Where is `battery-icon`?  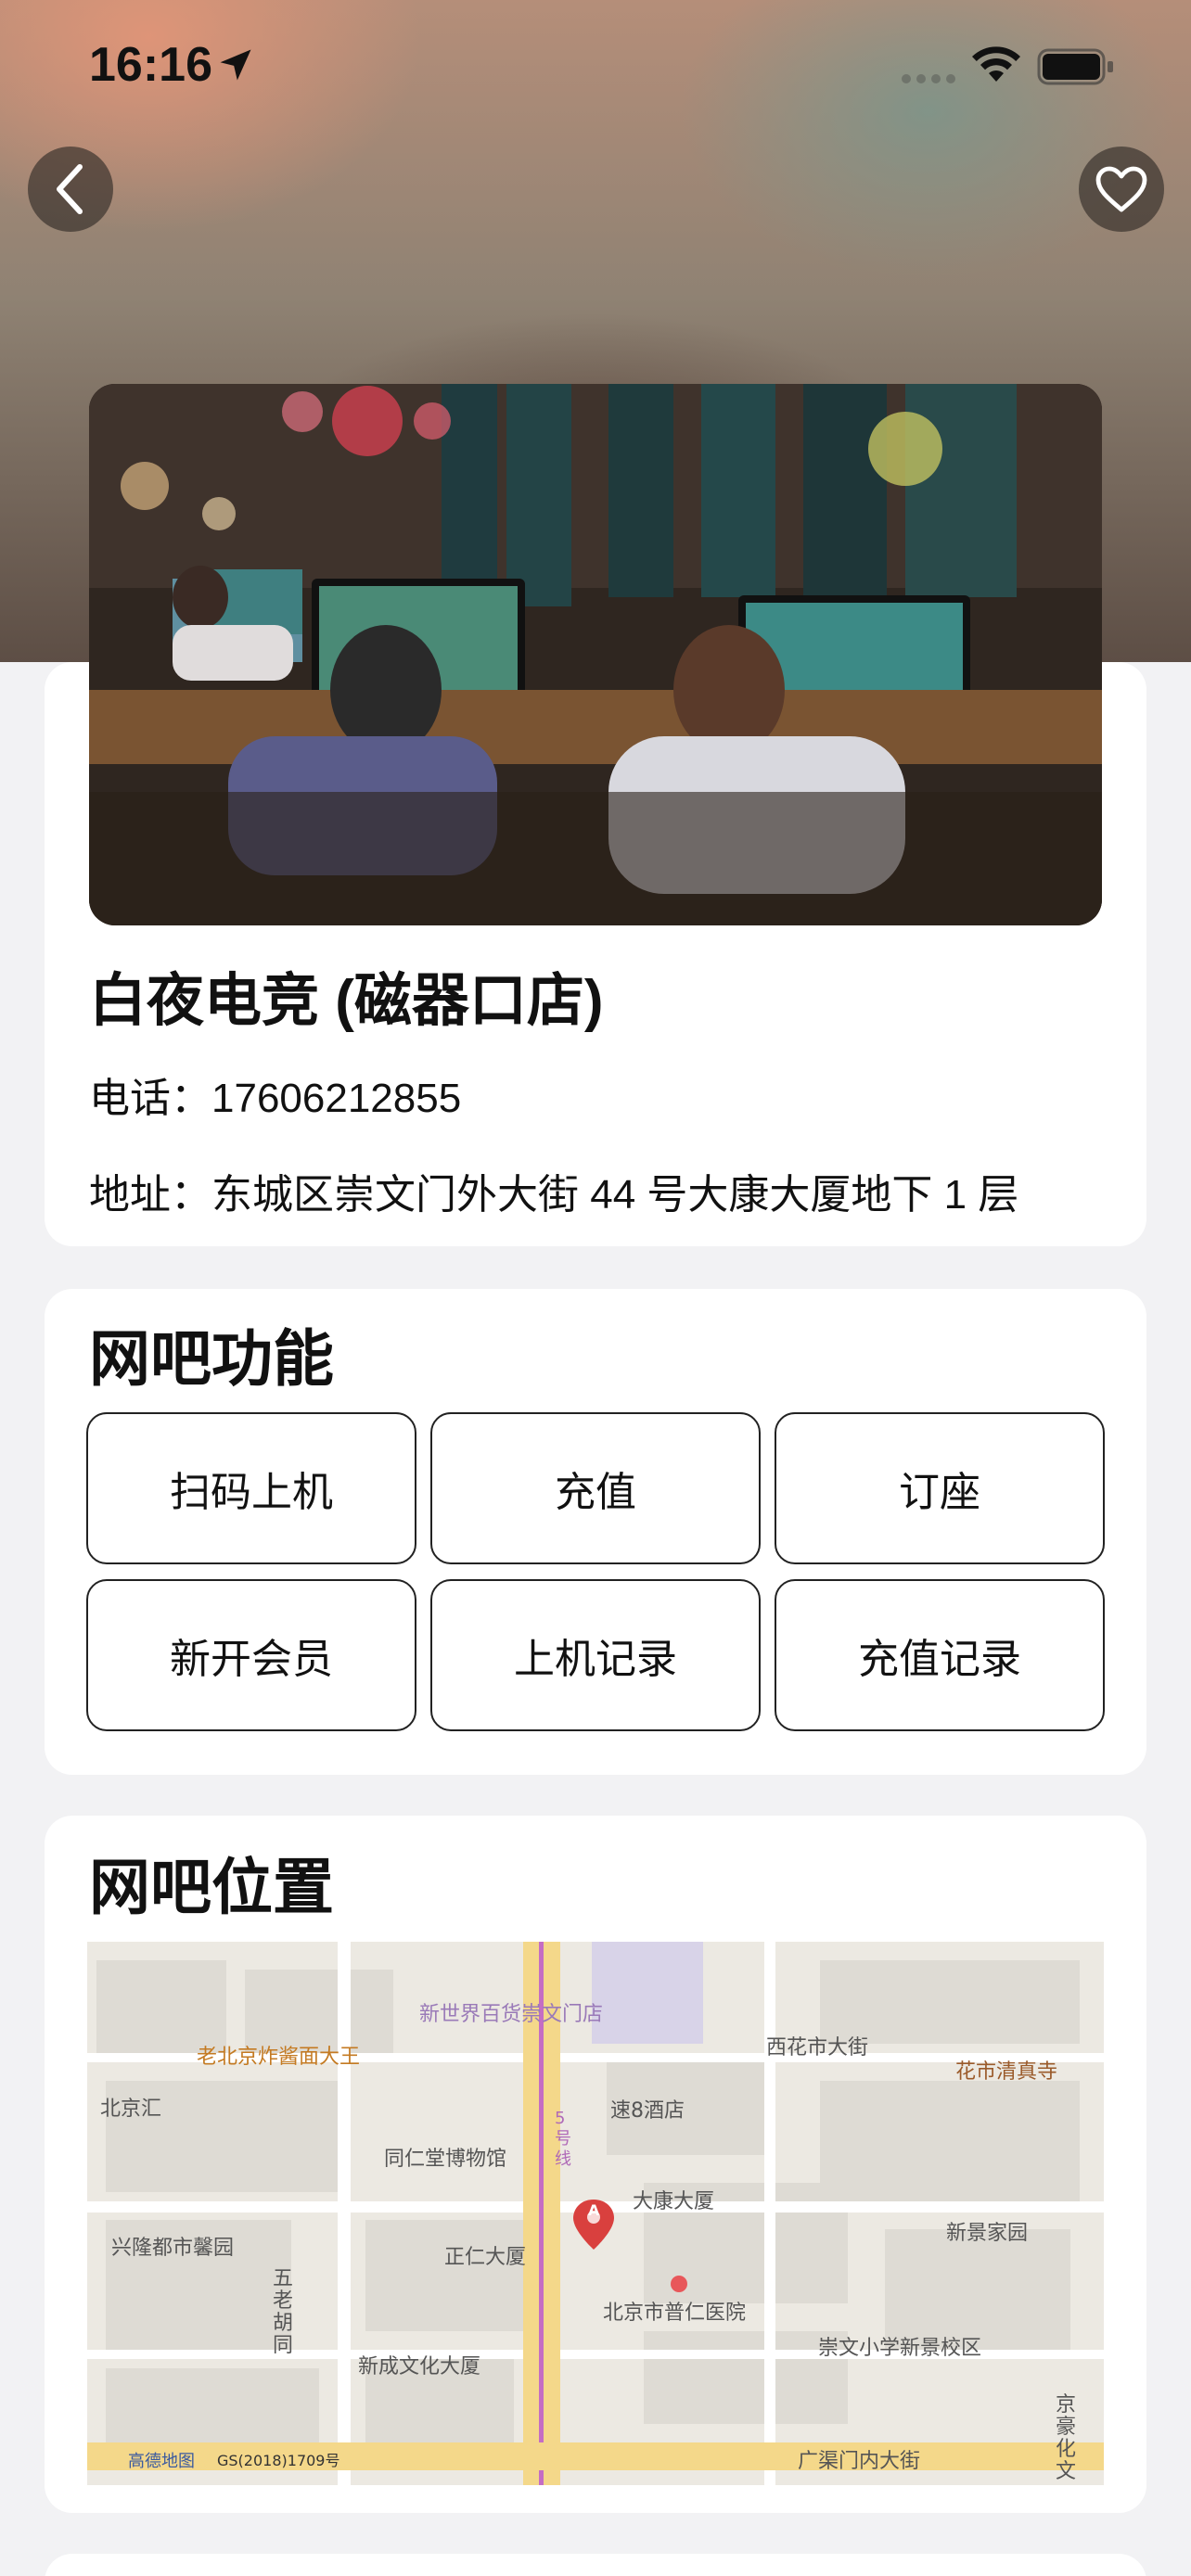
battery-icon is located at coordinates (1075, 66).